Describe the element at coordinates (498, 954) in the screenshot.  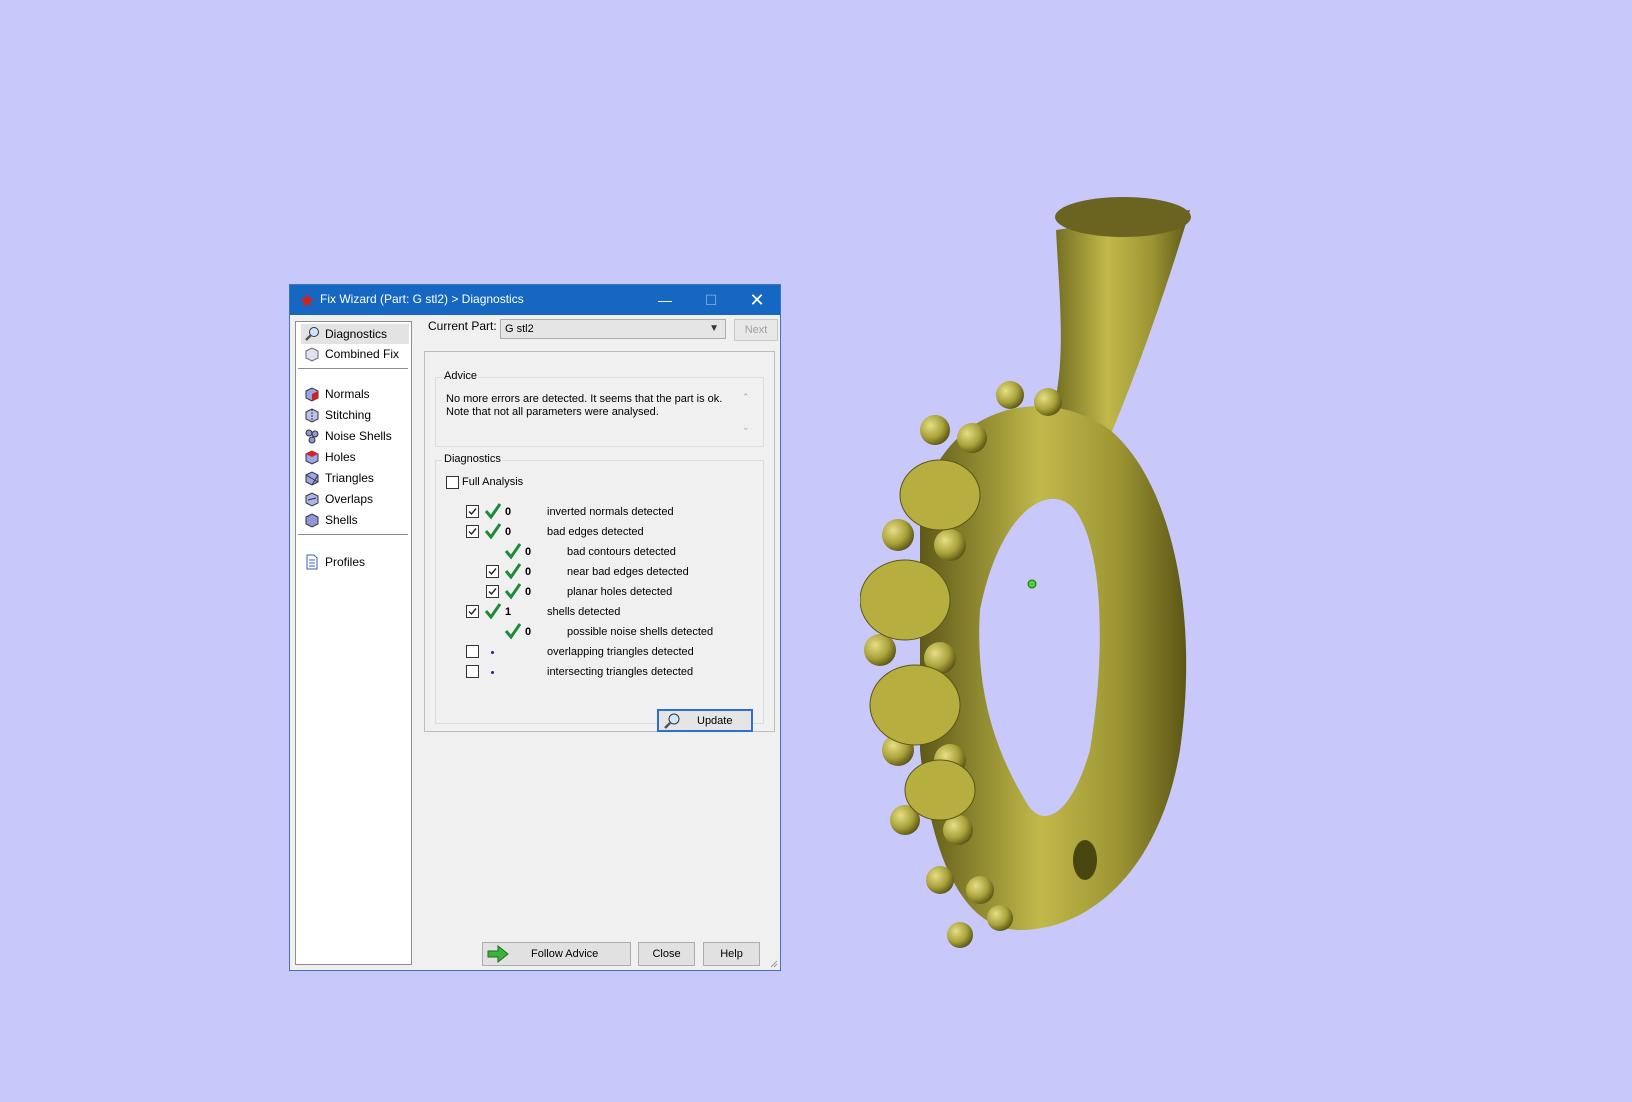
I see `green-arrow-icon` at that location.